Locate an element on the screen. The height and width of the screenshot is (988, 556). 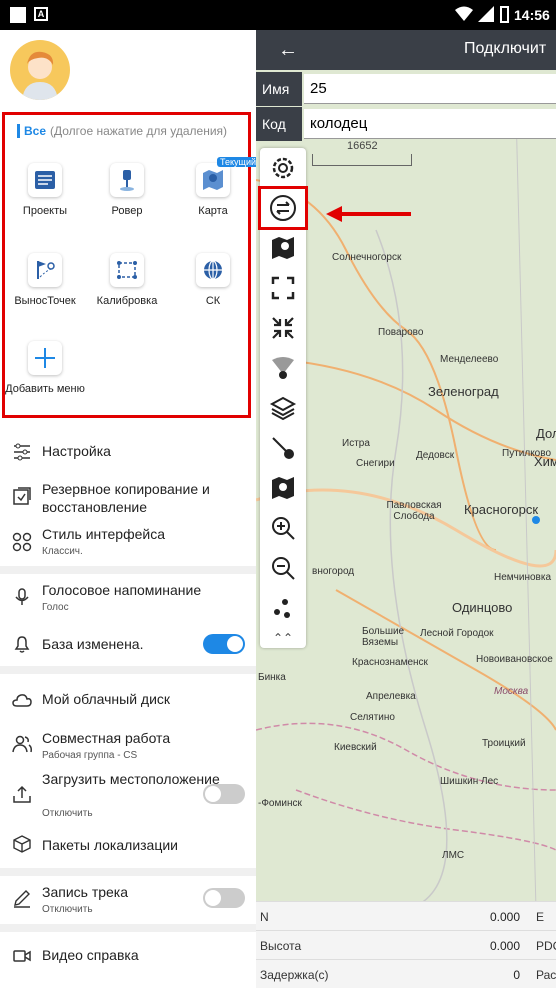
points-tool is located at coordinates (283, 608).